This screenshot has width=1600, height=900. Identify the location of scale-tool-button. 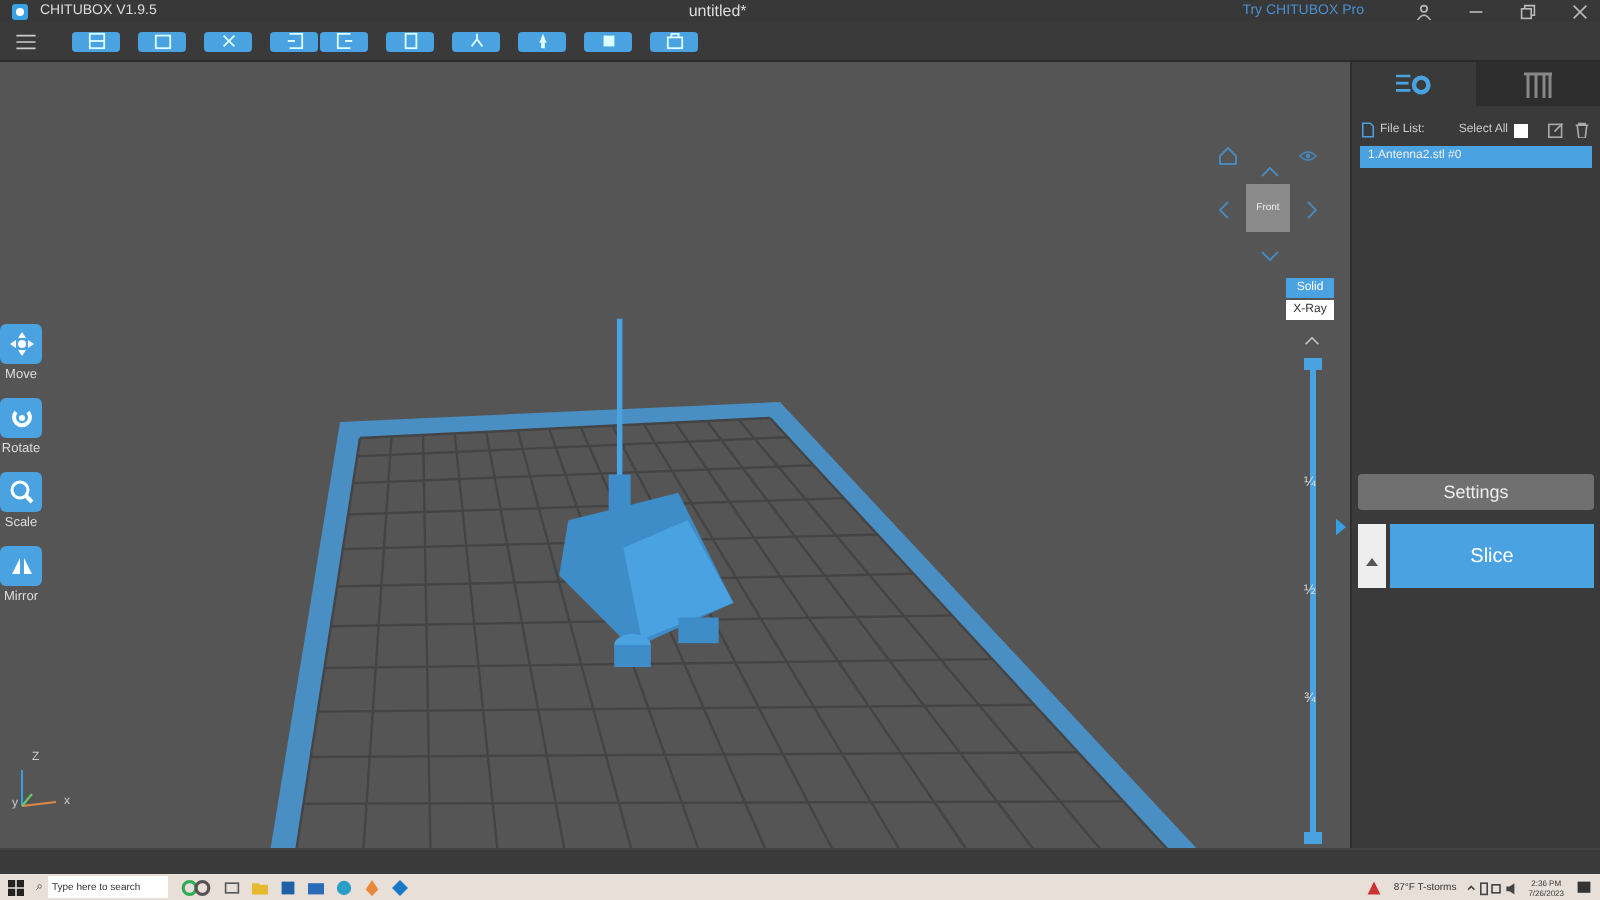
(21, 492).